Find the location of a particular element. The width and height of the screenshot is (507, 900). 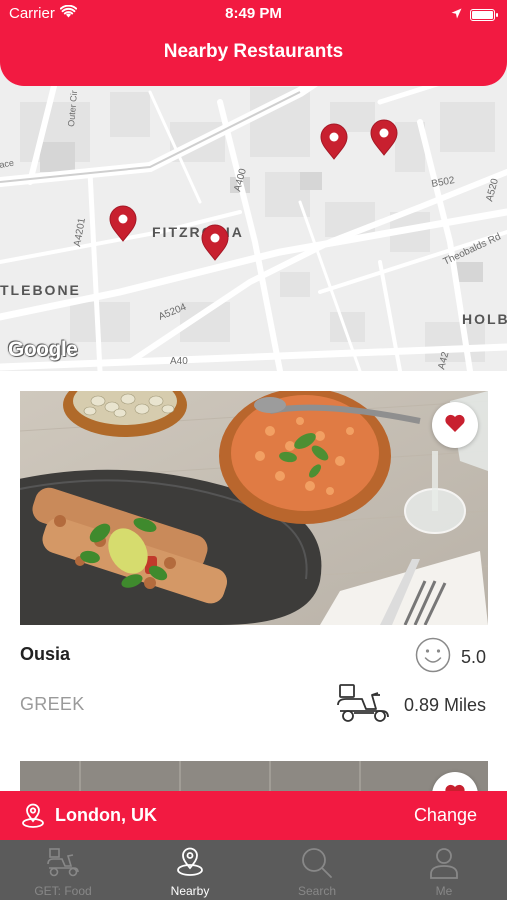

restaurant-cuisine: GREEK is located at coordinates (52, 704).